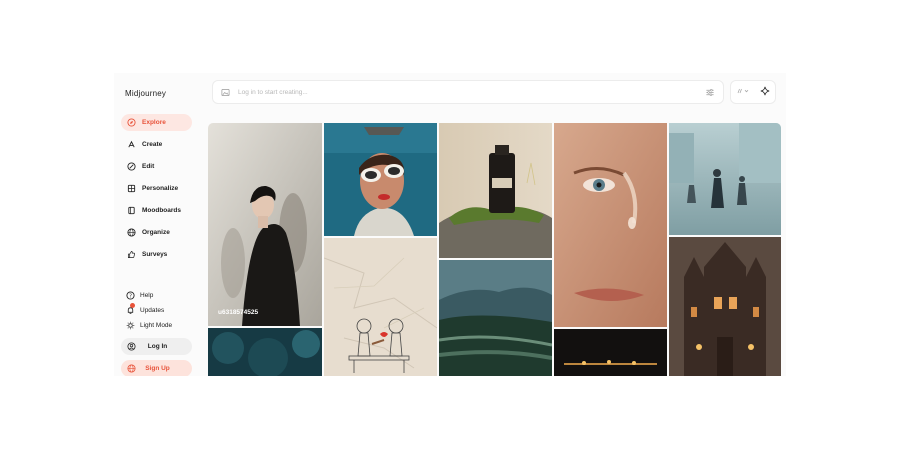 The height and width of the screenshot is (450, 900). Describe the element at coordinates (225, 92) in the screenshot. I see `image-upload-icon` at that location.